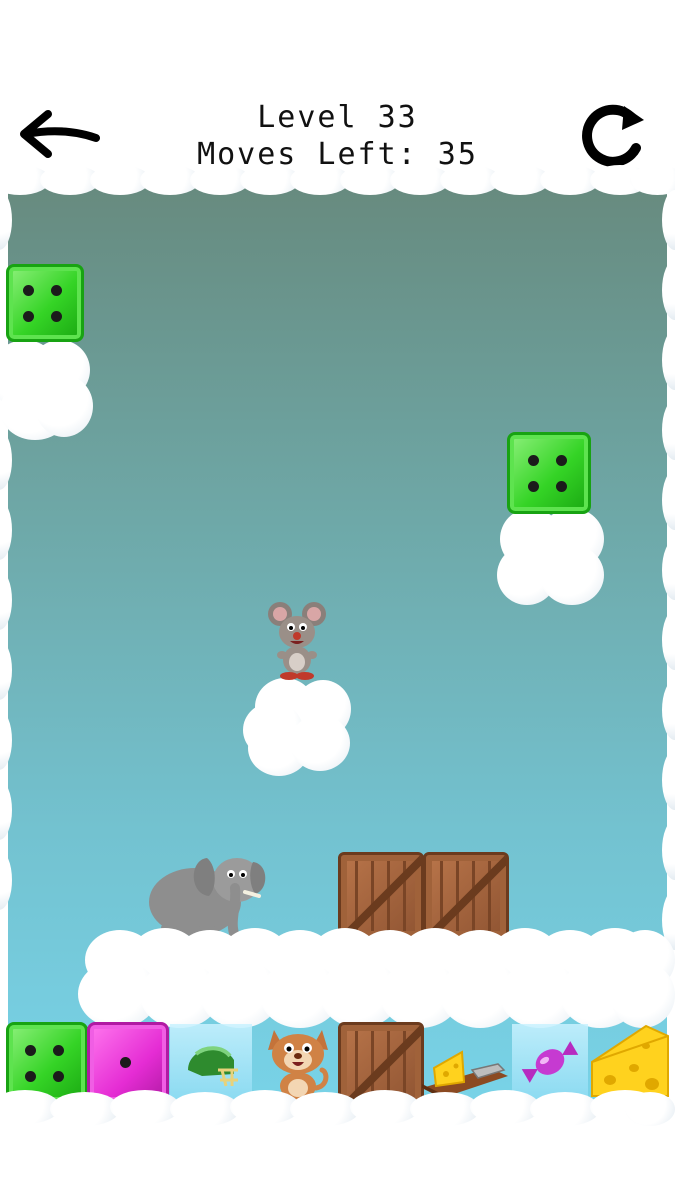  Describe the element at coordinates (60, 134) in the screenshot. I see `back-arrow-icon` at that location.